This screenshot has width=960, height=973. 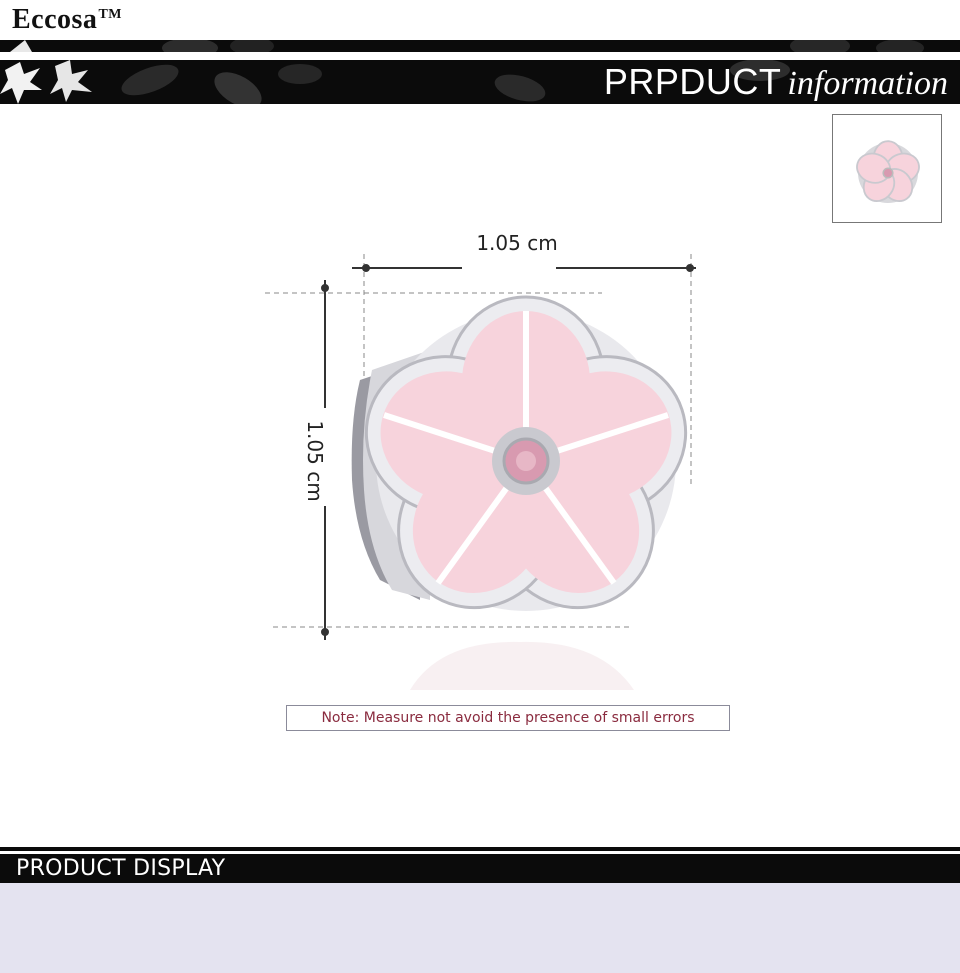 What do you see at coordinates (480, 849) in the screenshot?
I see `section-divider` at bounding box center [480, 849].